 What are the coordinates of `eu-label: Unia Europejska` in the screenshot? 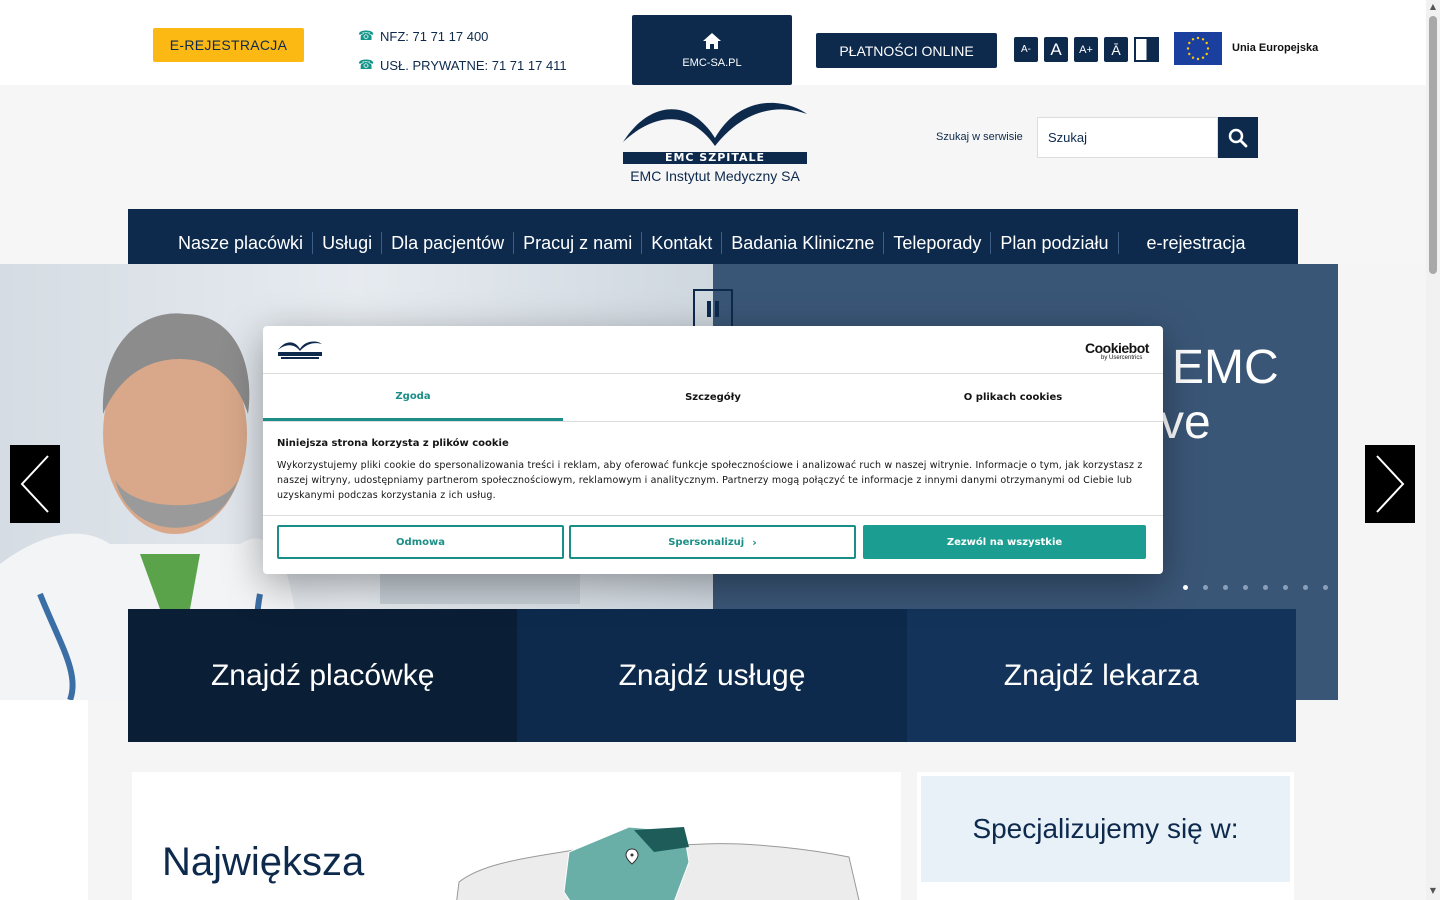 It's located at (1275, 48).